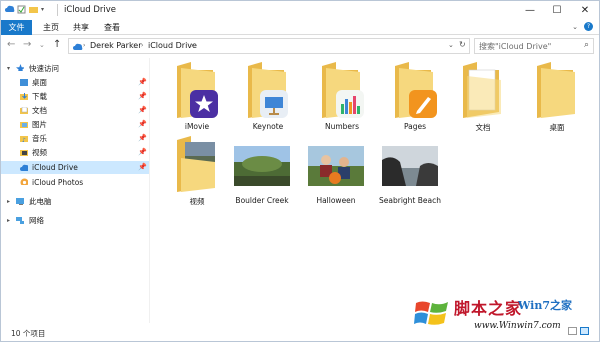 The height and width of the screenshot is (342, 600). I want to click on address-dropdown-icon: ⌄, so click(451, 45).